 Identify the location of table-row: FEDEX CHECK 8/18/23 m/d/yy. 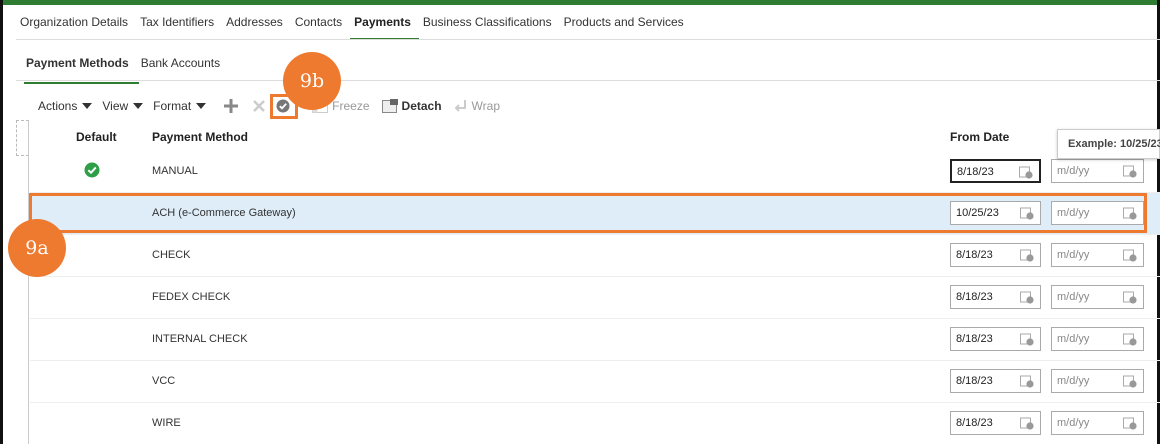
(595, 298).